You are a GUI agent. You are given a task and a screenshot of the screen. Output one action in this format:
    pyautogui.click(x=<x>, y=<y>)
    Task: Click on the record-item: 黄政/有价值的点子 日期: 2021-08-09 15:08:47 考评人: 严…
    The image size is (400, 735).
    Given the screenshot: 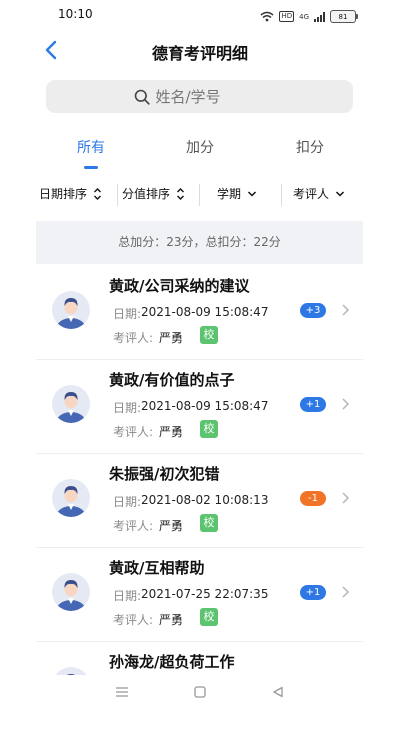 What is the action you would take?
    pyautogui.click(x=199, y=407)
    